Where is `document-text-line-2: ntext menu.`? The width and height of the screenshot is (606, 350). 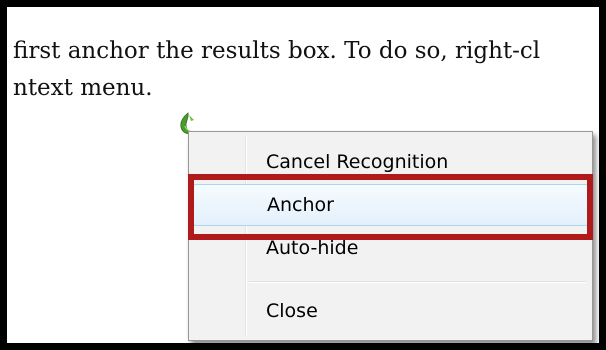
document-text-line-2: ntext menu. is located at coordinates (83, 88).